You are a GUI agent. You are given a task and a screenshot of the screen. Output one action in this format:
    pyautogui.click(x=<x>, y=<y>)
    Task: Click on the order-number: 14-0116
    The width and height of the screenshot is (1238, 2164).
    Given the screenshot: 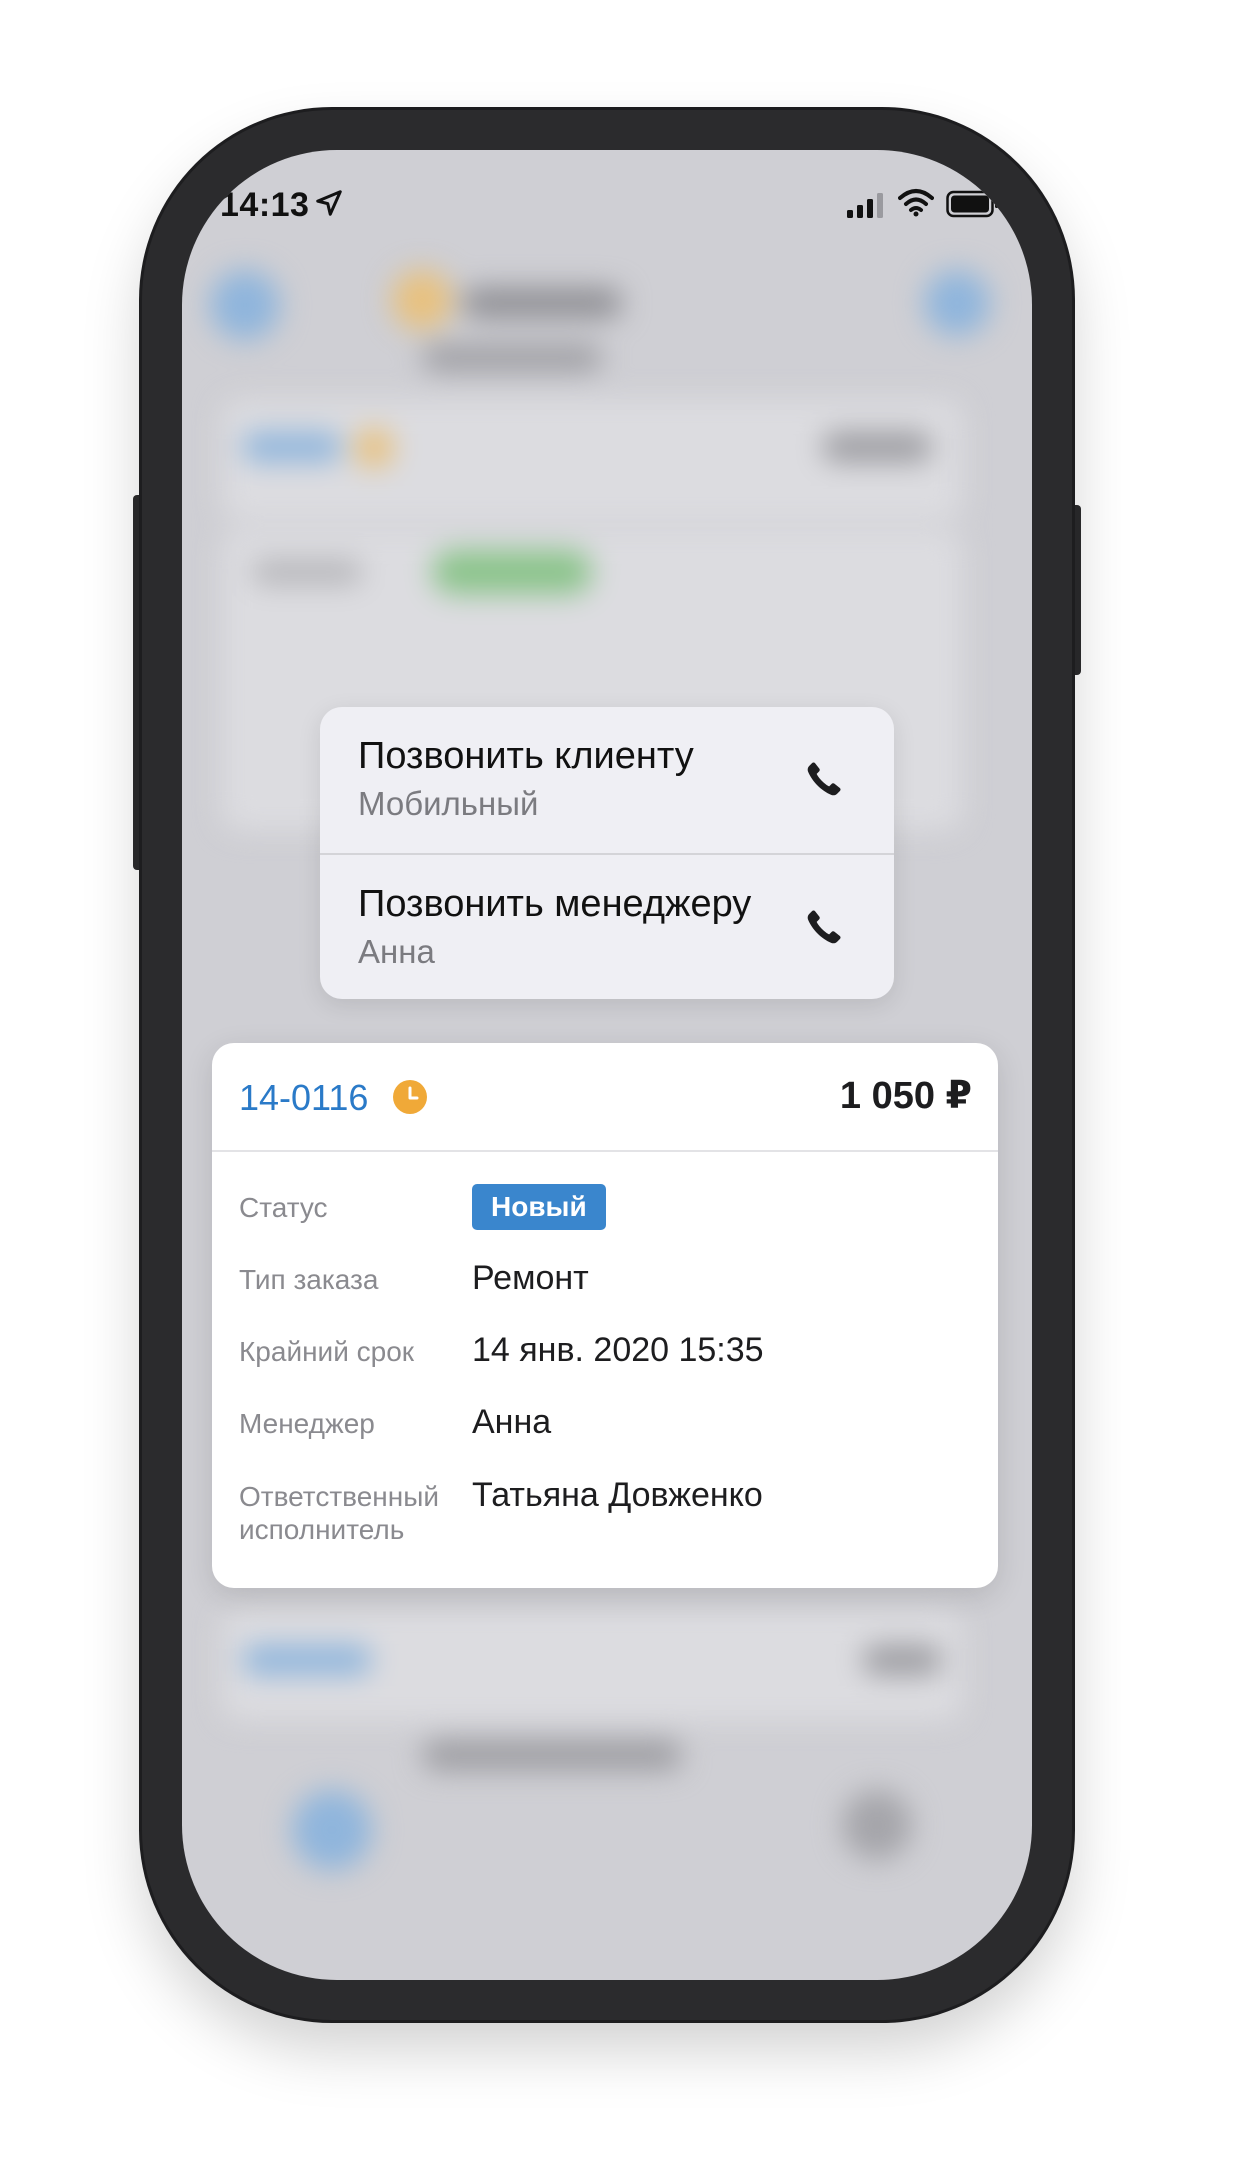 What is the action you would take?
    pyautogui.click(x=304, y=1097)
    